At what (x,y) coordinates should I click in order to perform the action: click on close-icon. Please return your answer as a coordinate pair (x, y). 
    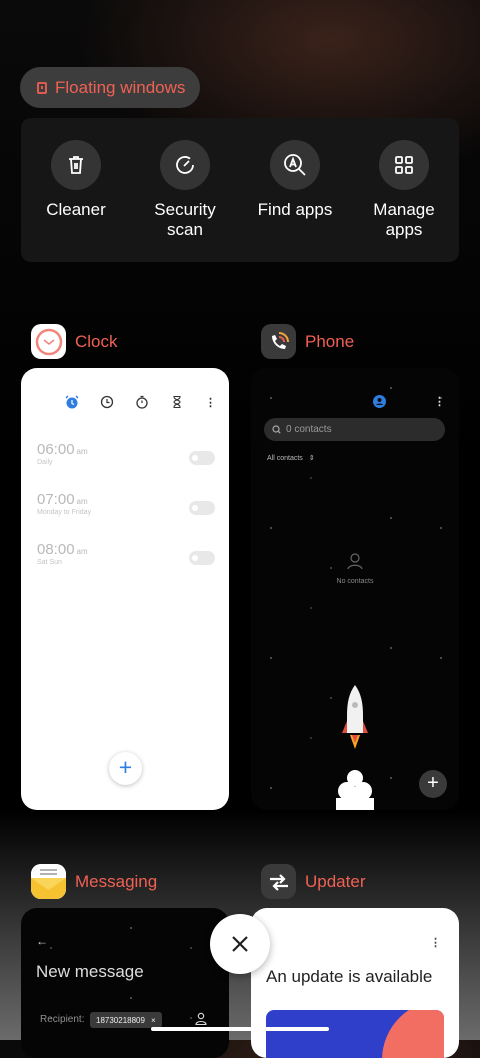
    Looking at the image, I should click on (240, 944).